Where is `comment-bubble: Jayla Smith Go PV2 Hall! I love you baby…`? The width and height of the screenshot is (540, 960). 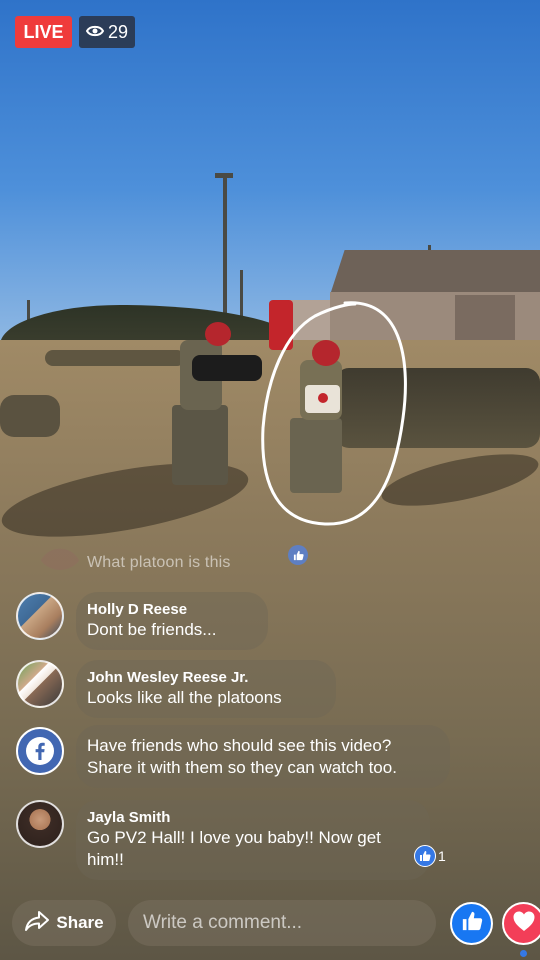
comment-bubble: Jayla Smith Go PV2 Hall! I love you baby… is located at coordinates (253, 840).